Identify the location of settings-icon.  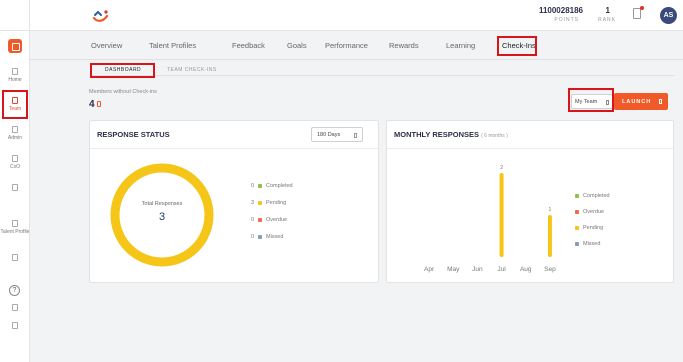
(15, 307).